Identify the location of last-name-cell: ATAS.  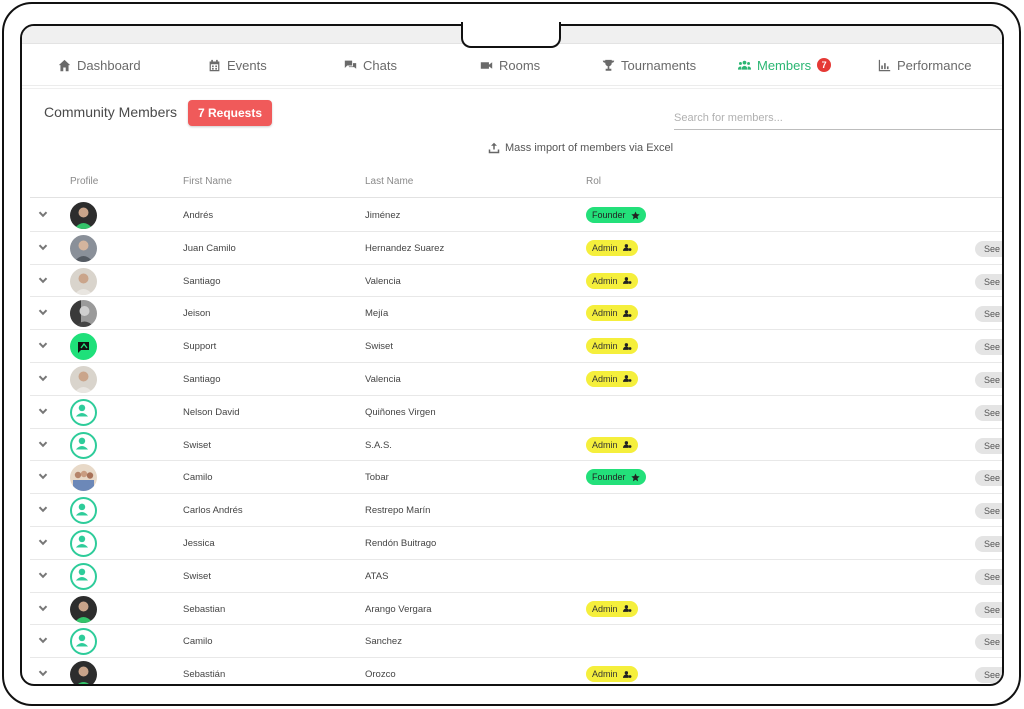
(377, 576).